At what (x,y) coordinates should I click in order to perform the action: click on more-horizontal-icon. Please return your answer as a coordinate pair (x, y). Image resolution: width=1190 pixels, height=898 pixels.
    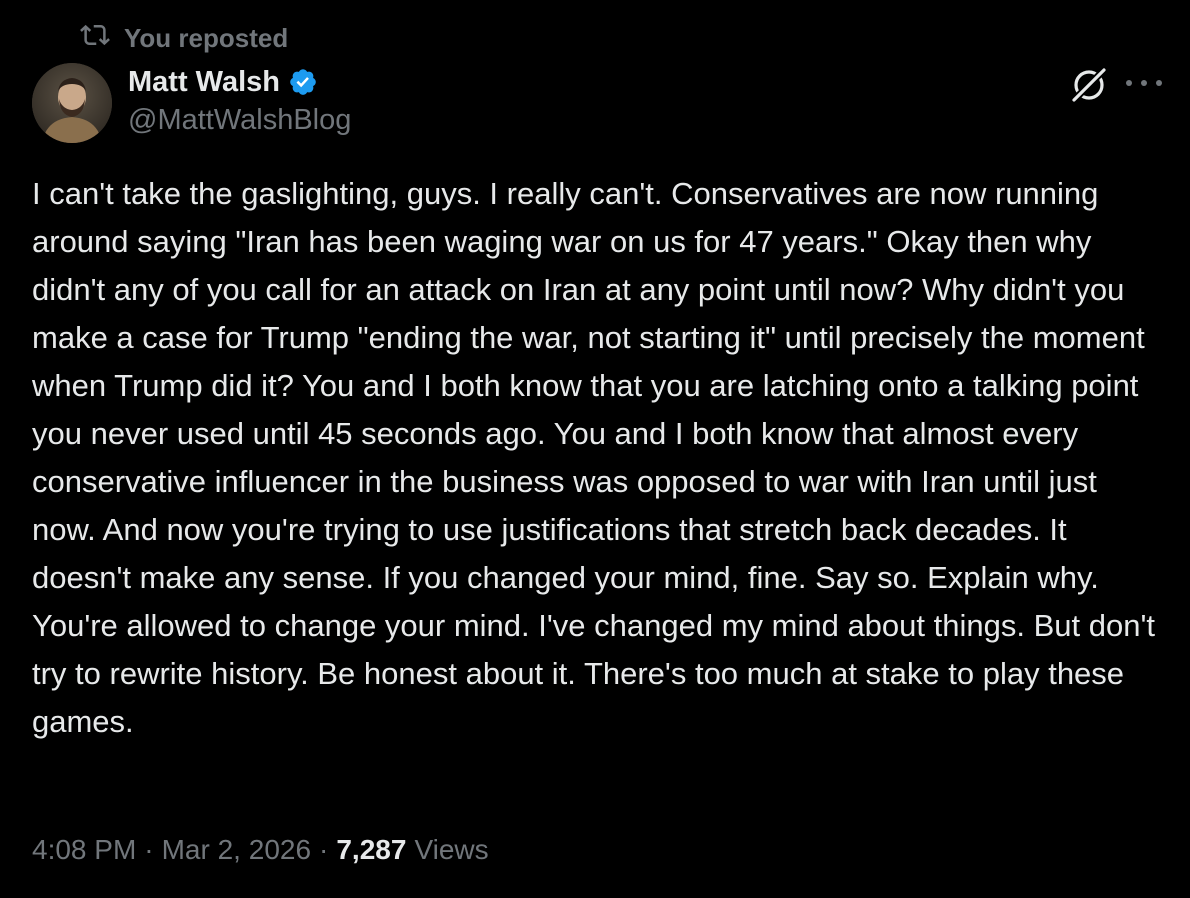
    Looking at the image, I should click on (1144, 83).